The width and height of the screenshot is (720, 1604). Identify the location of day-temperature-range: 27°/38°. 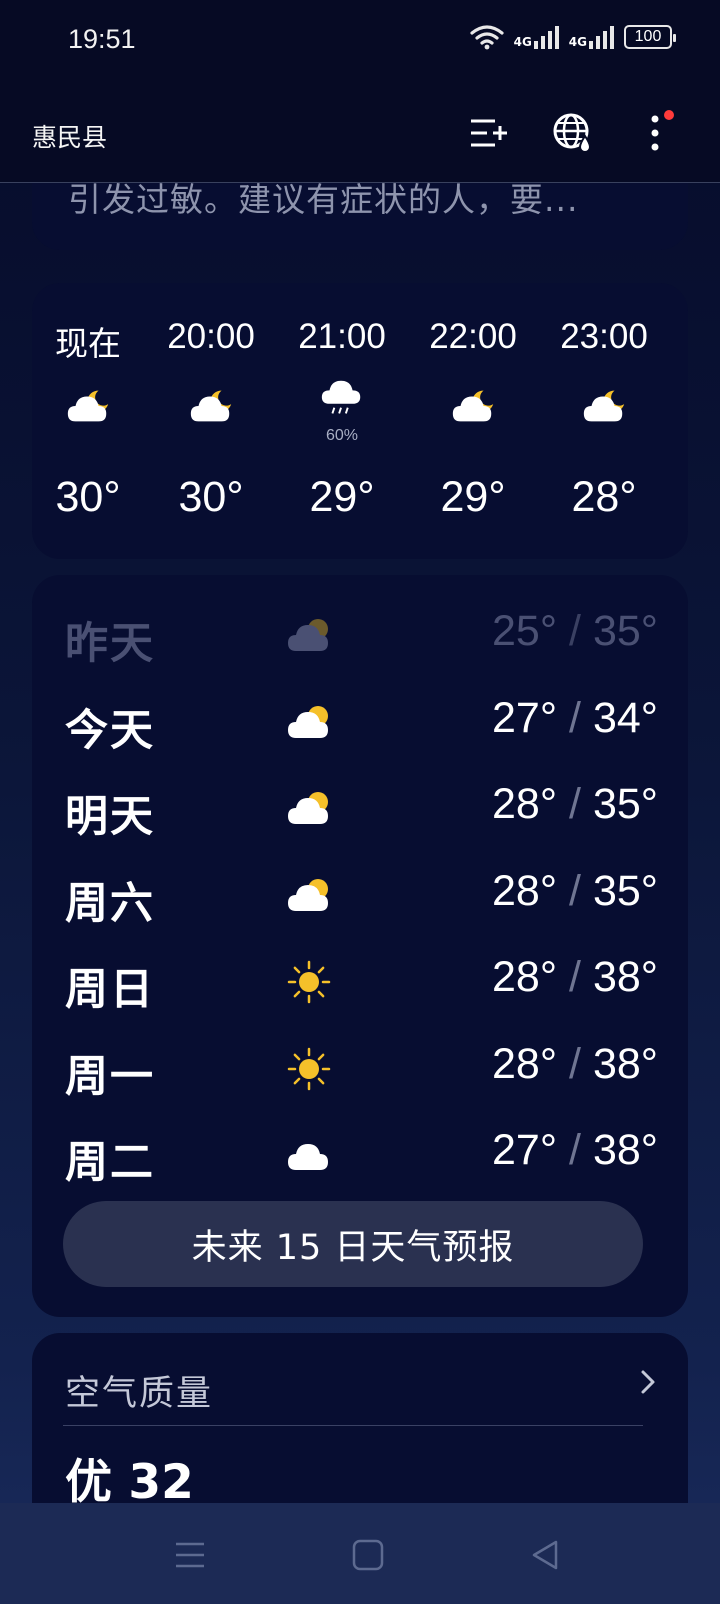
(575, 1150).